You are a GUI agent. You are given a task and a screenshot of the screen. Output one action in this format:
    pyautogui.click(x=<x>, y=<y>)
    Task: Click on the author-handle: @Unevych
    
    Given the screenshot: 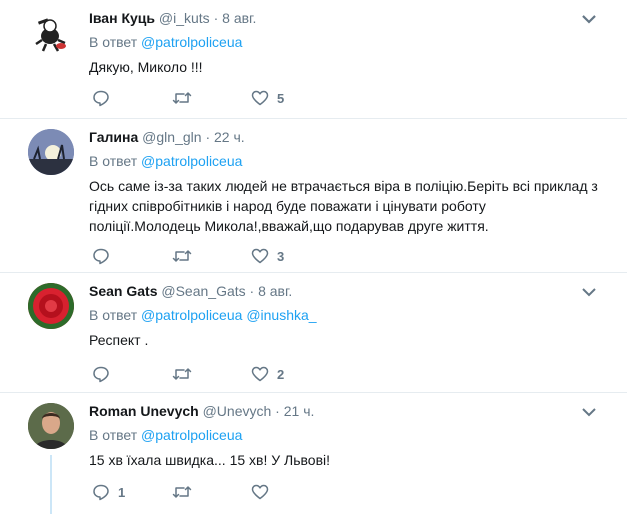 What is the action you would take?
    pyautogui.click(x=237, y=411)
    